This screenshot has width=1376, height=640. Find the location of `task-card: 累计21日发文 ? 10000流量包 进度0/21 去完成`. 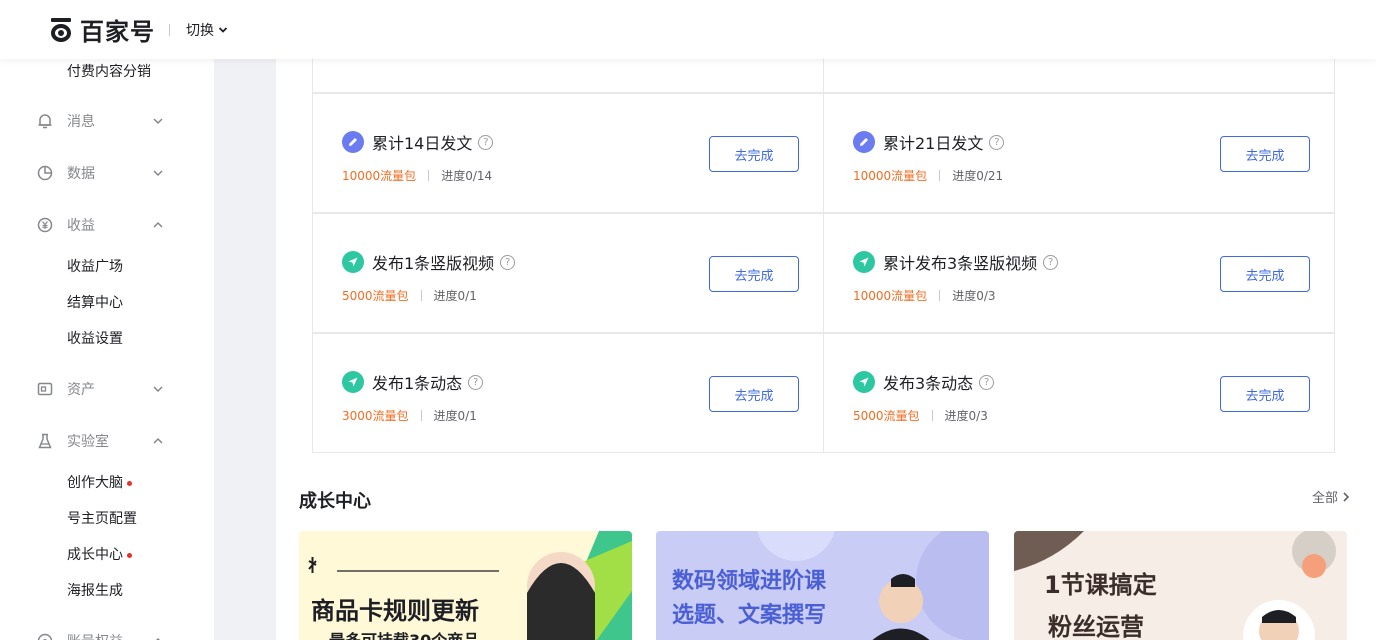

task-card: 累计21日发文 ? 10000流量包 进度0/21 去完成 is located at coordinates (1079, 153).